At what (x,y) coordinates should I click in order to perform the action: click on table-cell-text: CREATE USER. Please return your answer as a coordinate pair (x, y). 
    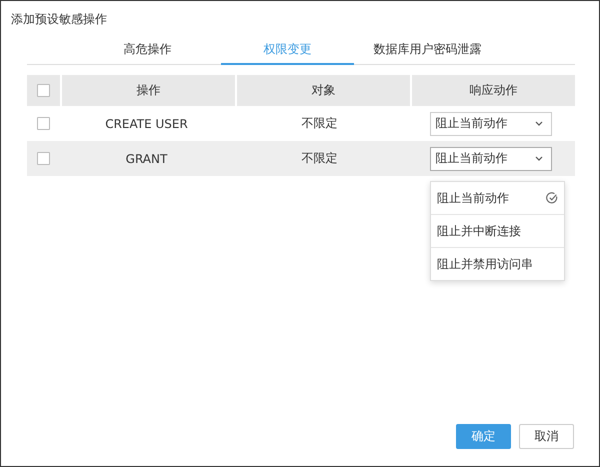
    Looking at the image, I should click on (146, 124).